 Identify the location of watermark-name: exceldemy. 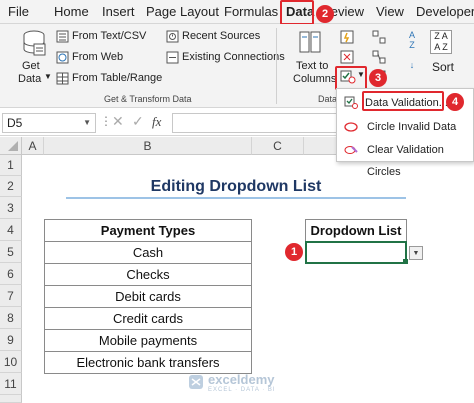
(241, 379).